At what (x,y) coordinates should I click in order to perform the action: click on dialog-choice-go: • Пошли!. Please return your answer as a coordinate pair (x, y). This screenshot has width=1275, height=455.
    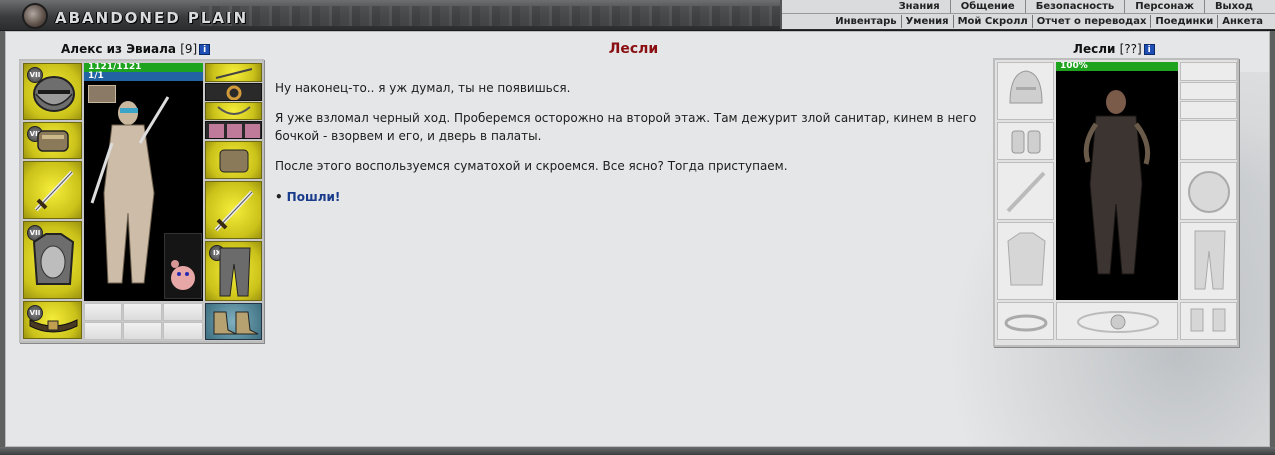
    Looking at the image, I should click on (307, 197).